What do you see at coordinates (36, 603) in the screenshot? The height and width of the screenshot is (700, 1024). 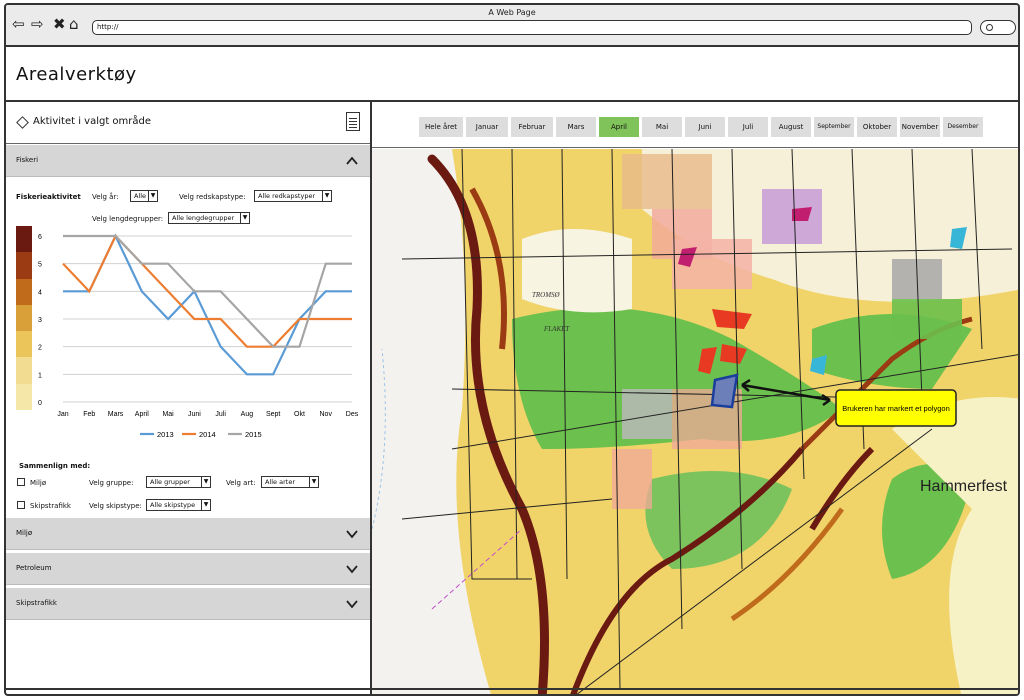 I see `accordion-label: Skipstrafikk` at bounding box center [36, 603].